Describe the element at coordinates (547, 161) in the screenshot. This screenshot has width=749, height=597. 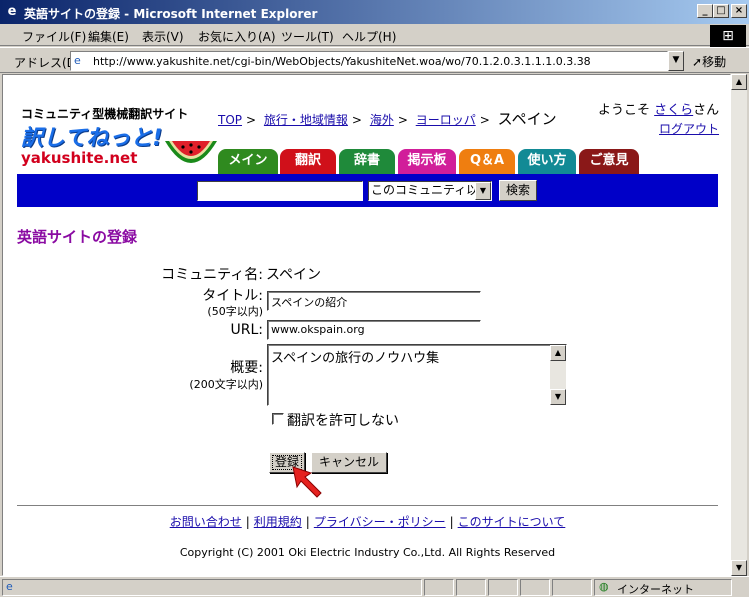
I see `tab-how-to: 使い方` at that location.